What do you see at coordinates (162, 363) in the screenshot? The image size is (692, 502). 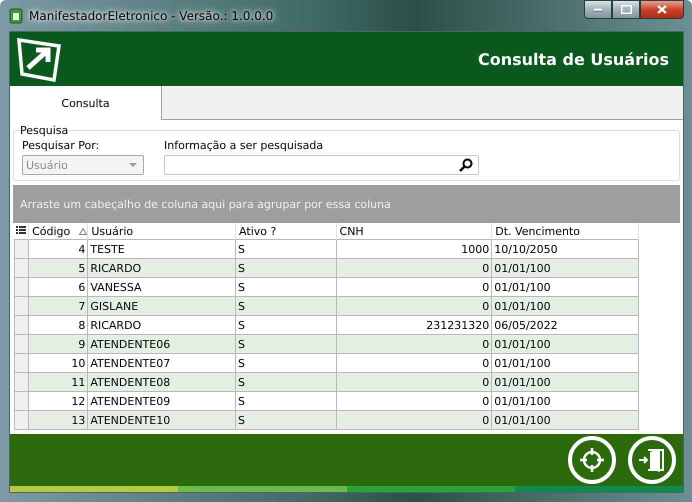 I see `table-cell: ATENDENTE07` at bounding box center [162, 363].